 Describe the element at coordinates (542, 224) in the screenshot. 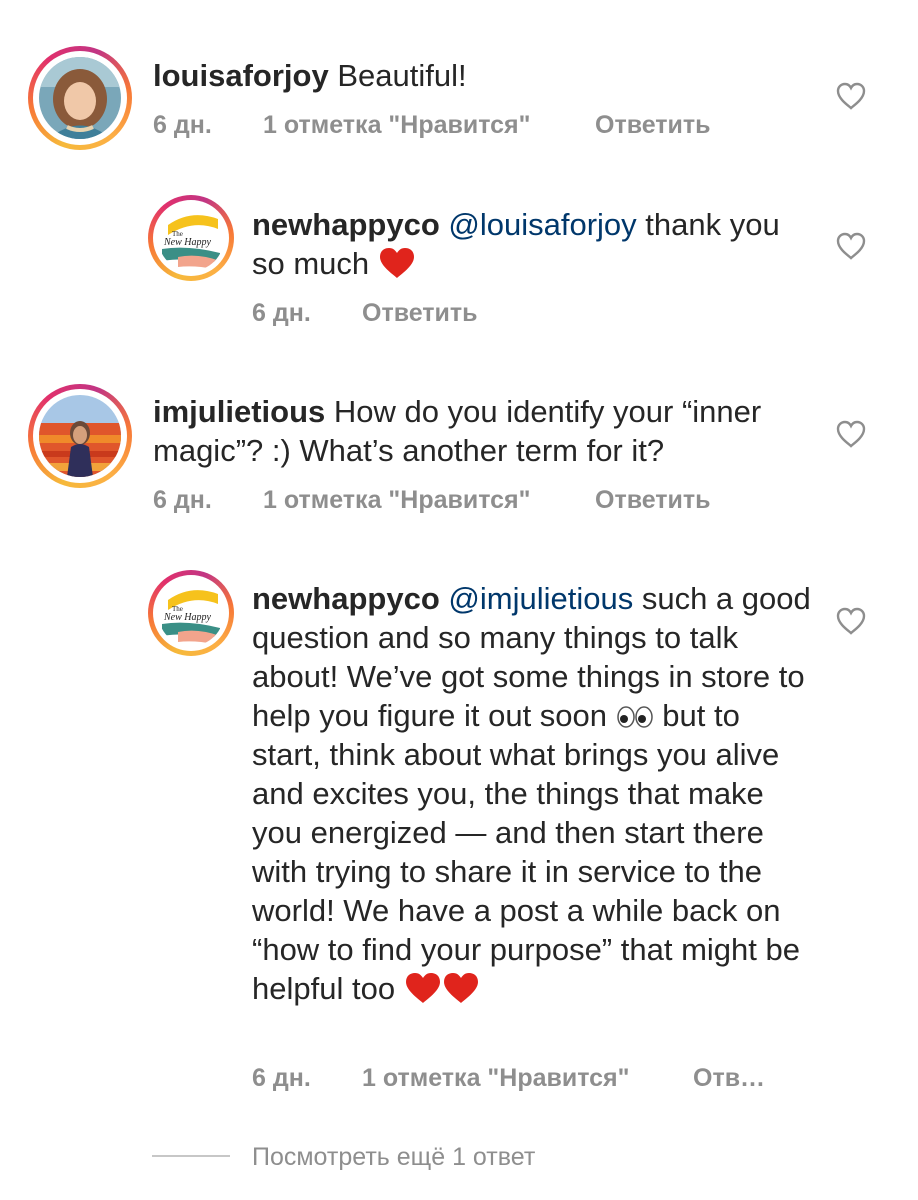

I see `mention-link: @louisaforjoy` at that location.